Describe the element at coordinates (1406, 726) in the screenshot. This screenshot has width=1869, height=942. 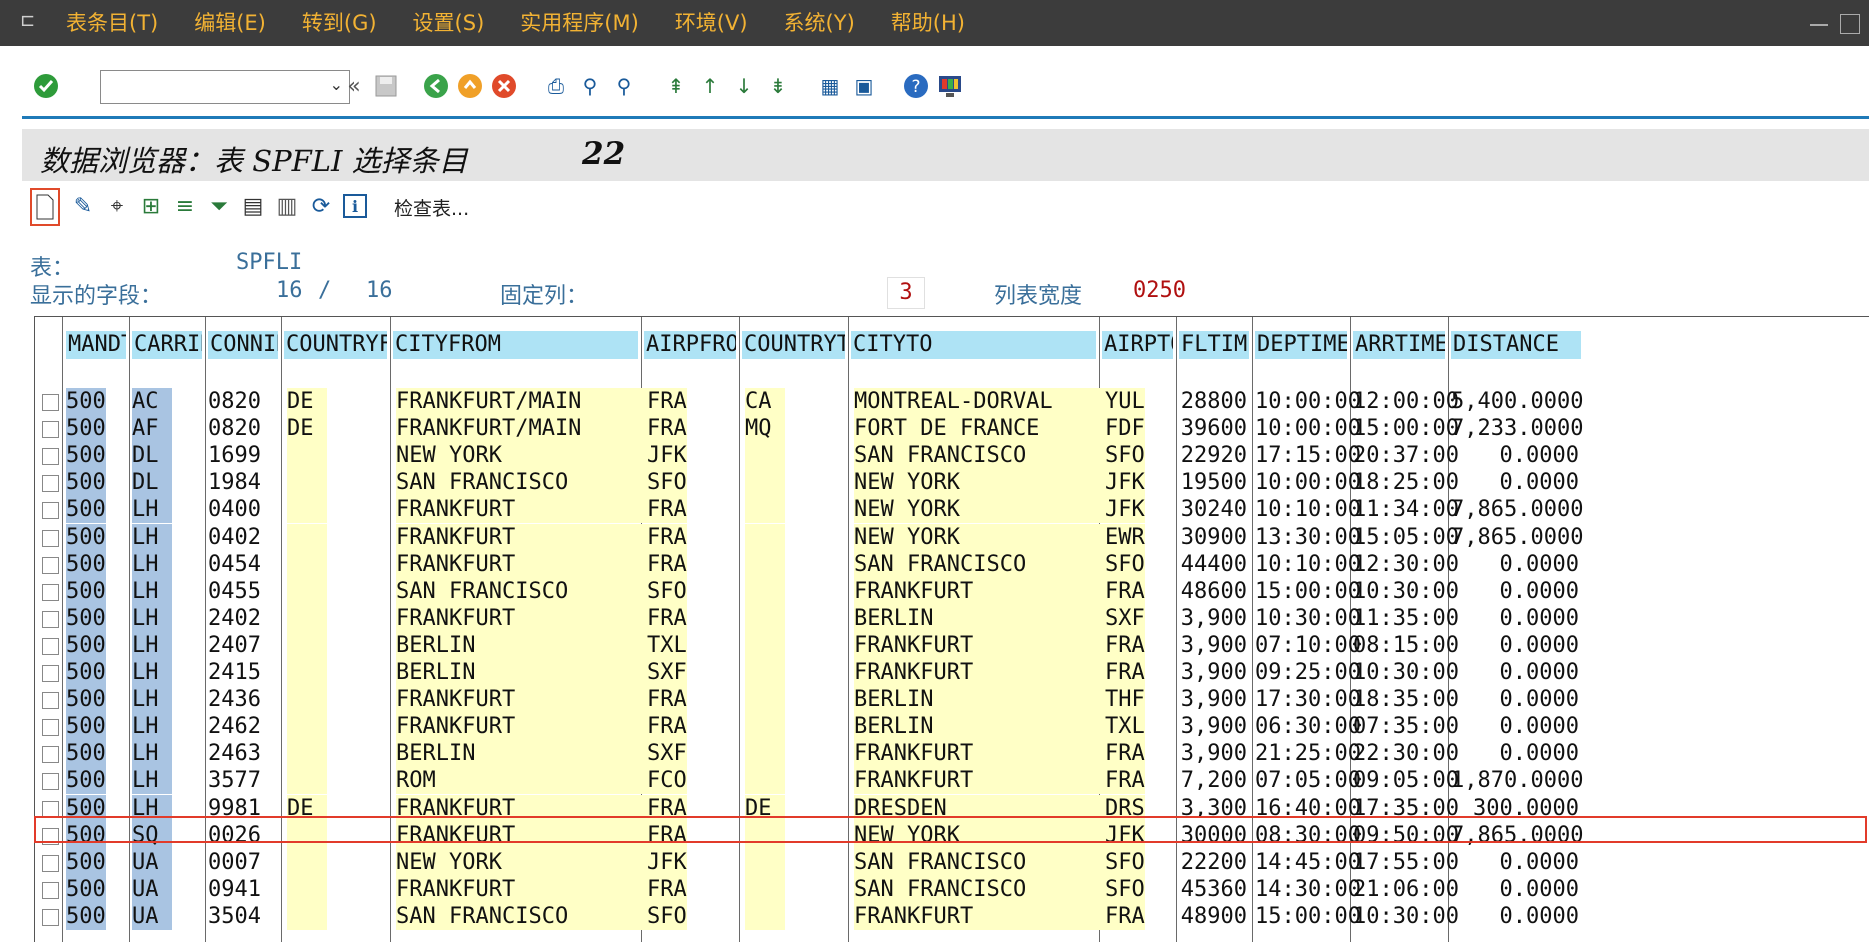
I see `cell-arrtime: 07:35:00` at that location.